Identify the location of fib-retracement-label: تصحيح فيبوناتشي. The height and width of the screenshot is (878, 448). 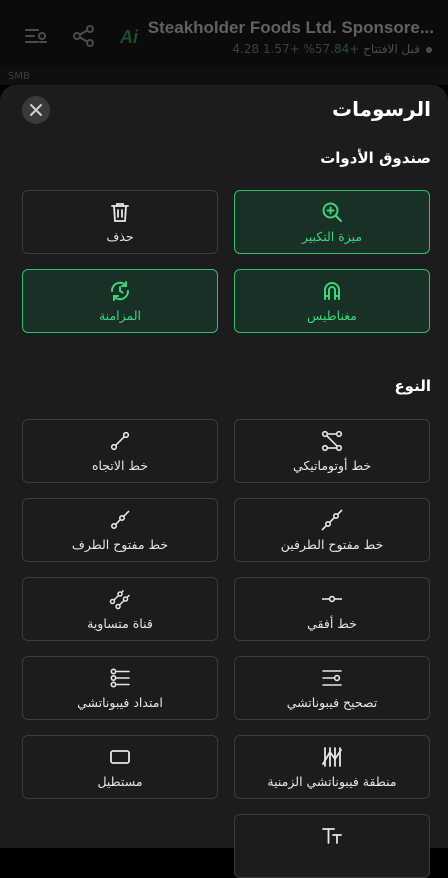
(332, 702).